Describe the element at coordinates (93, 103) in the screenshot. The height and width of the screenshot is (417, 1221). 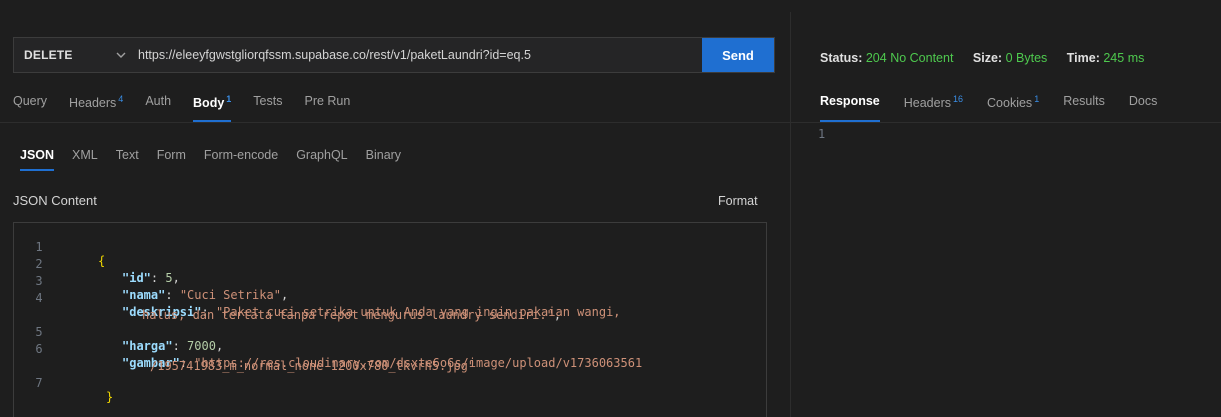
I see `tab-headers-label: Headers` at that location.